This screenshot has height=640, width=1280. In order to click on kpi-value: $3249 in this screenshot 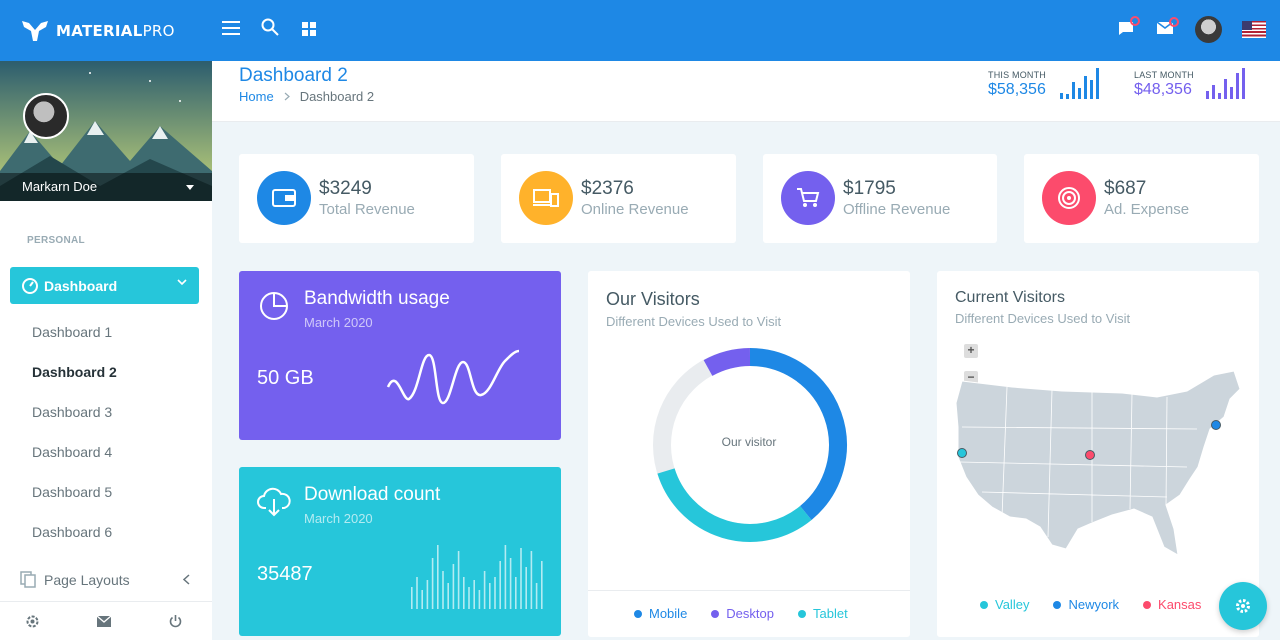, I will do `click(345, 188)`.